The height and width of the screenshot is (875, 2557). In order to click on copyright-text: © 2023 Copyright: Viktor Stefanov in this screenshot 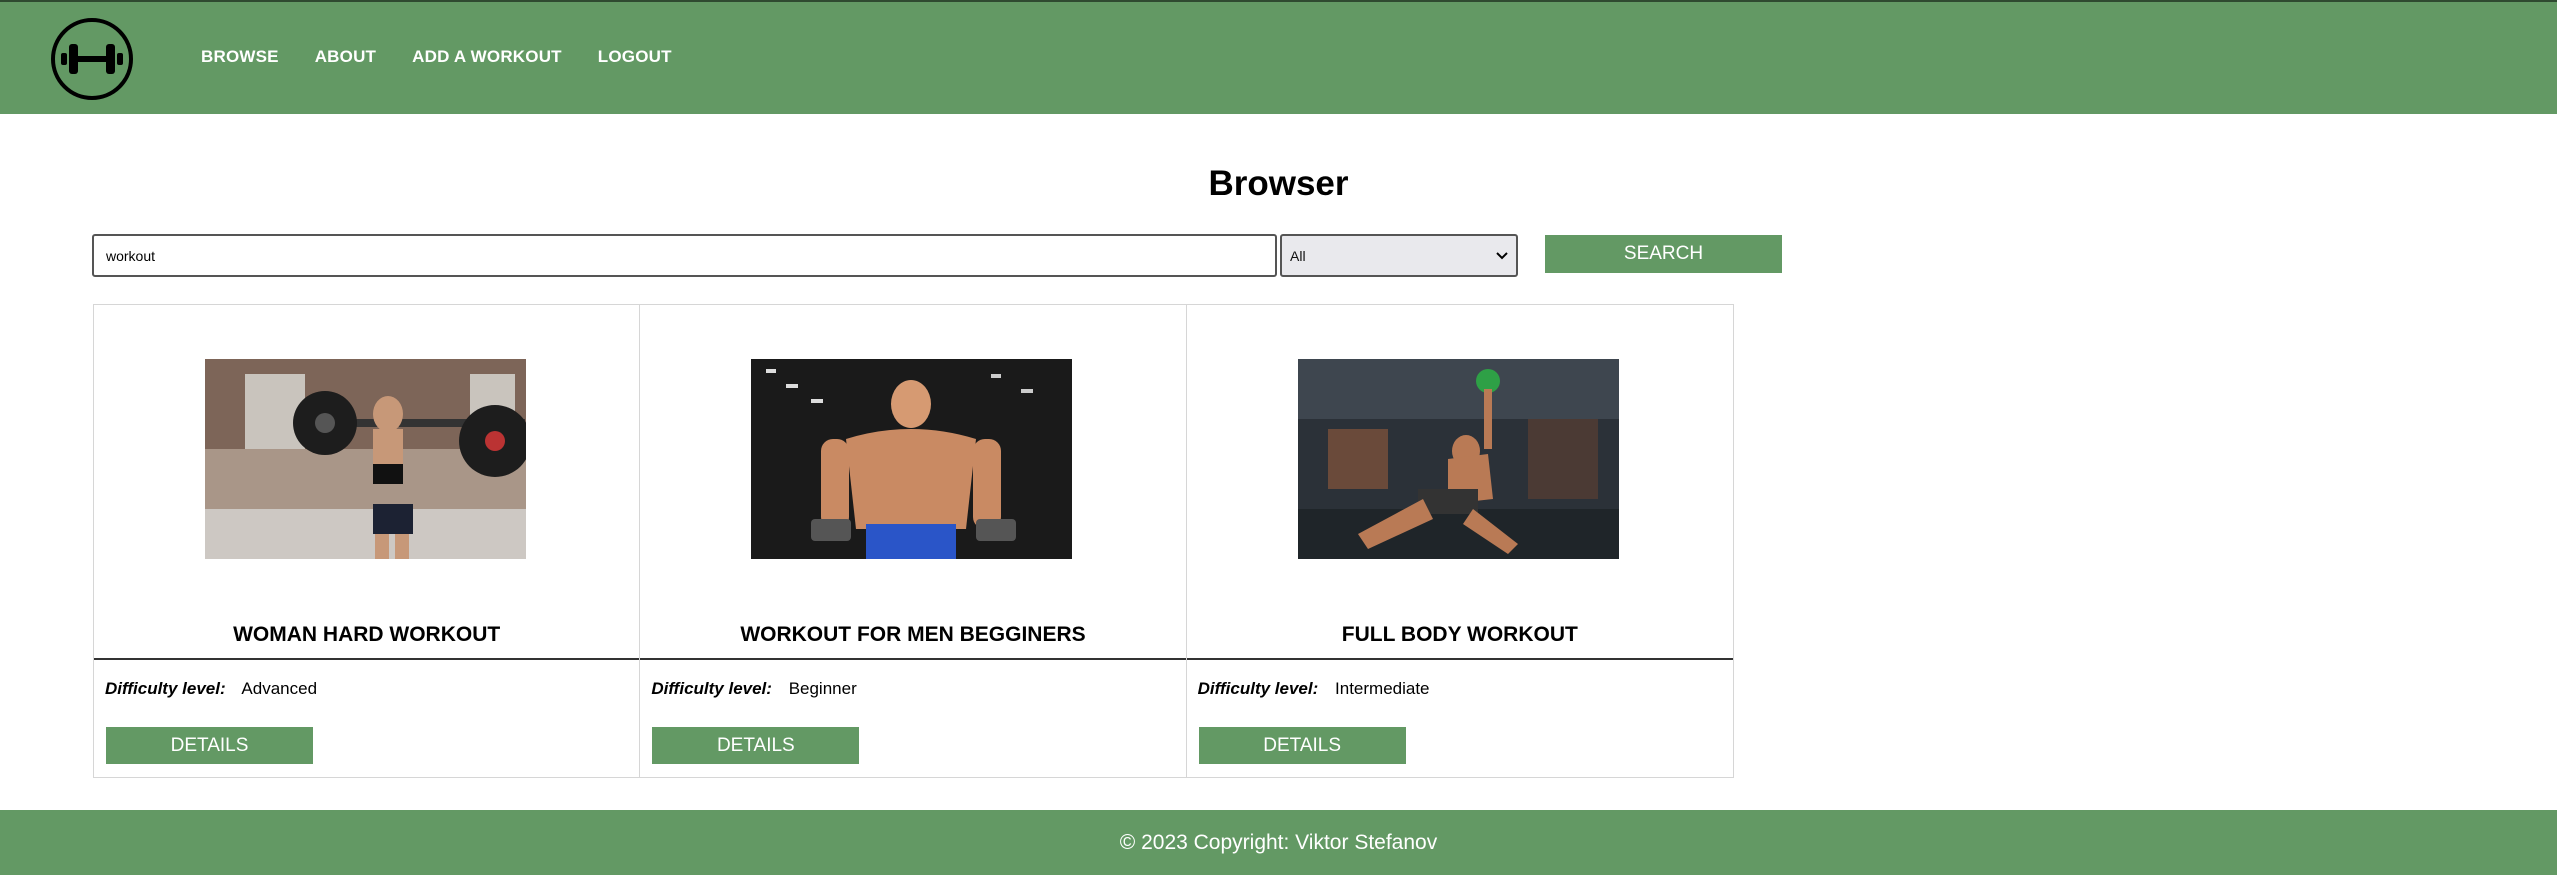, I will do `click(1278, 842)`.